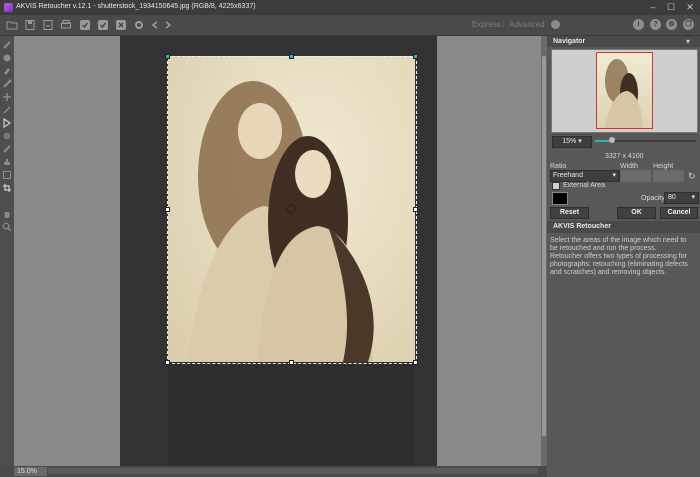 The image size is (700, 477). I want to click on run-icon, so click(85, 25).